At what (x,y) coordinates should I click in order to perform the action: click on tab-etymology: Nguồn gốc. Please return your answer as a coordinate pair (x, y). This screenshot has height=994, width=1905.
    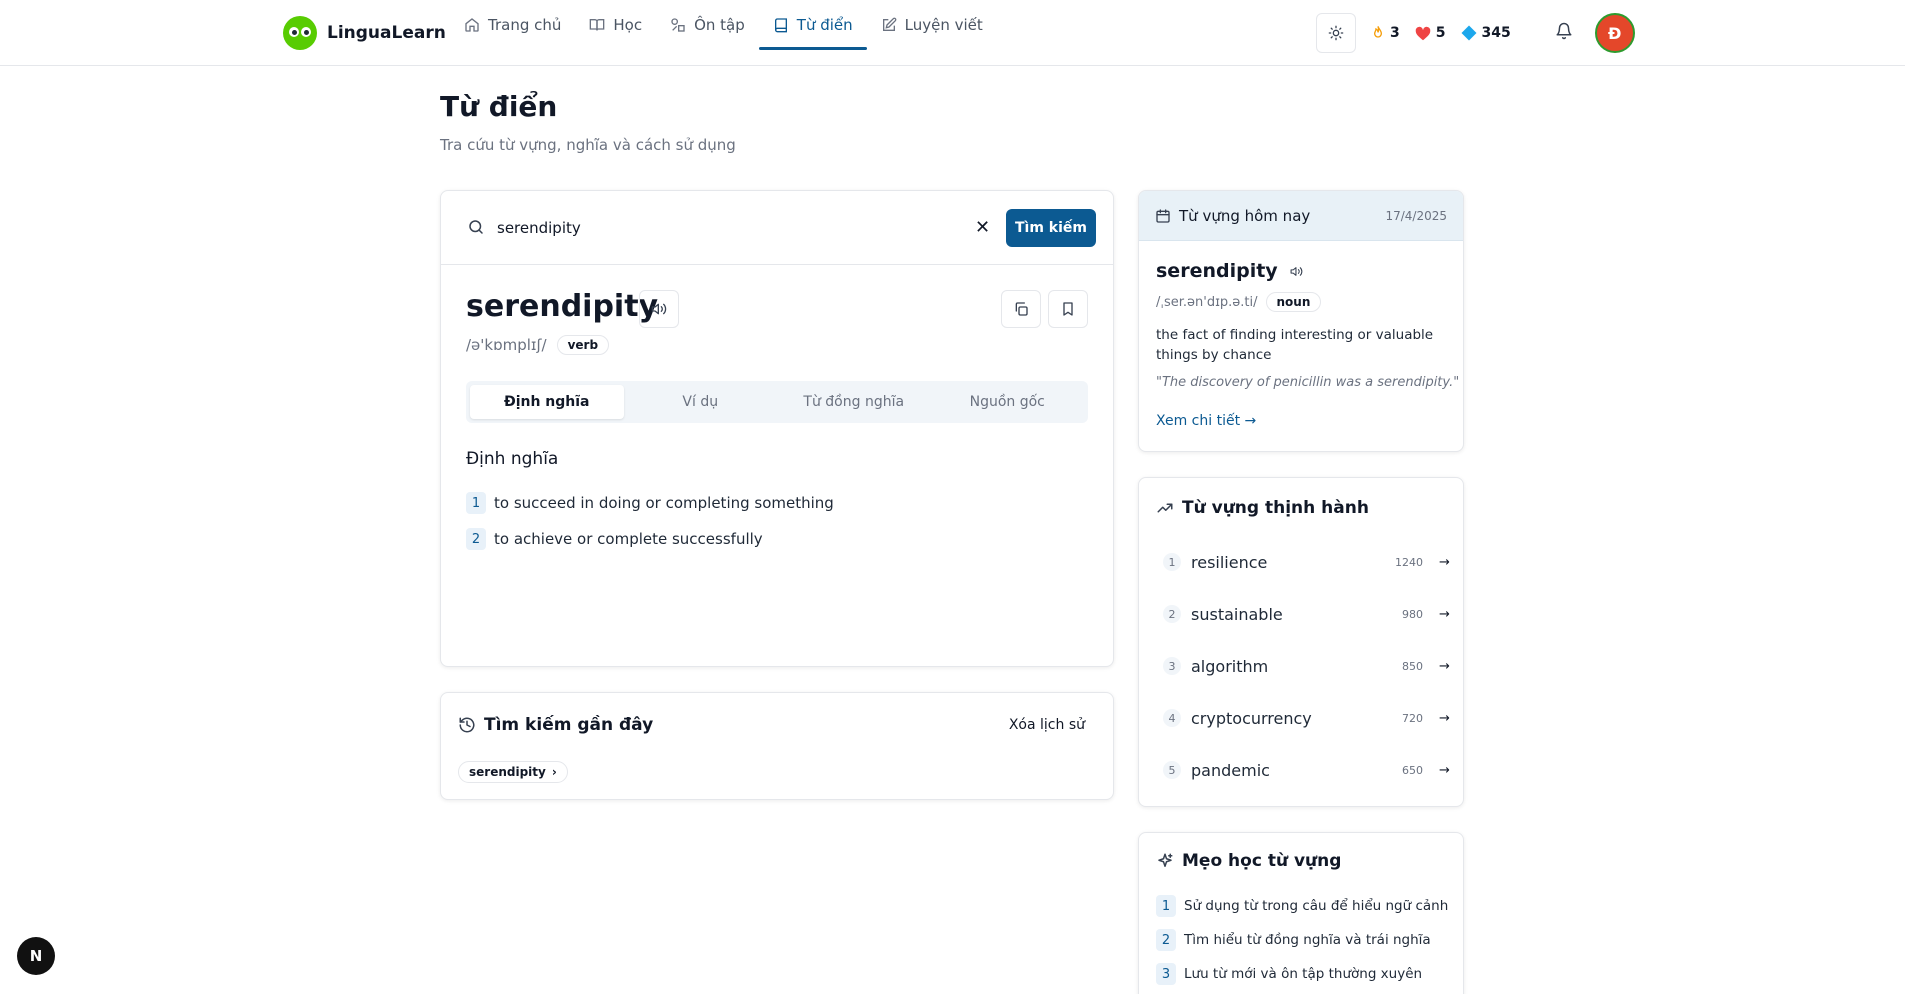
    Looking at the image, I should click on (1008, 402).